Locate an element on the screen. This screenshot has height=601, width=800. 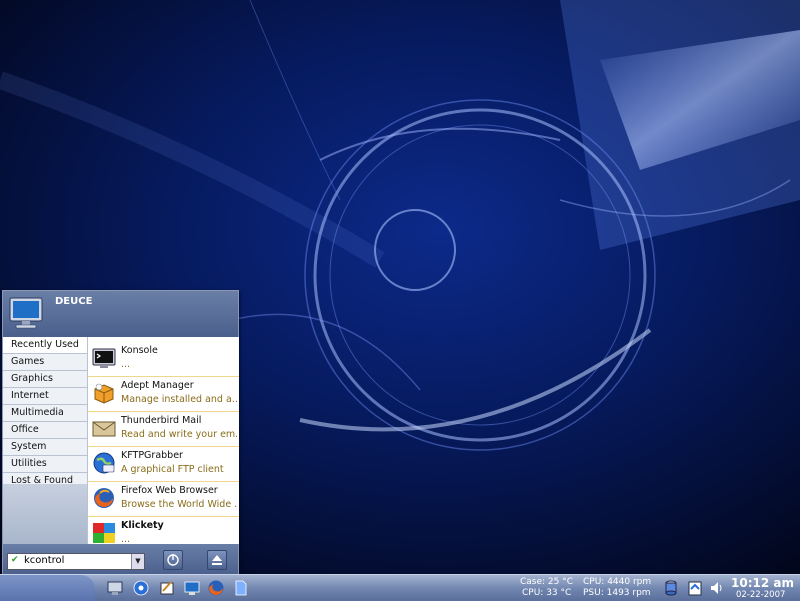
menu-footer: ✔ kcontrol ▼ is located at coordinates (120, 560).